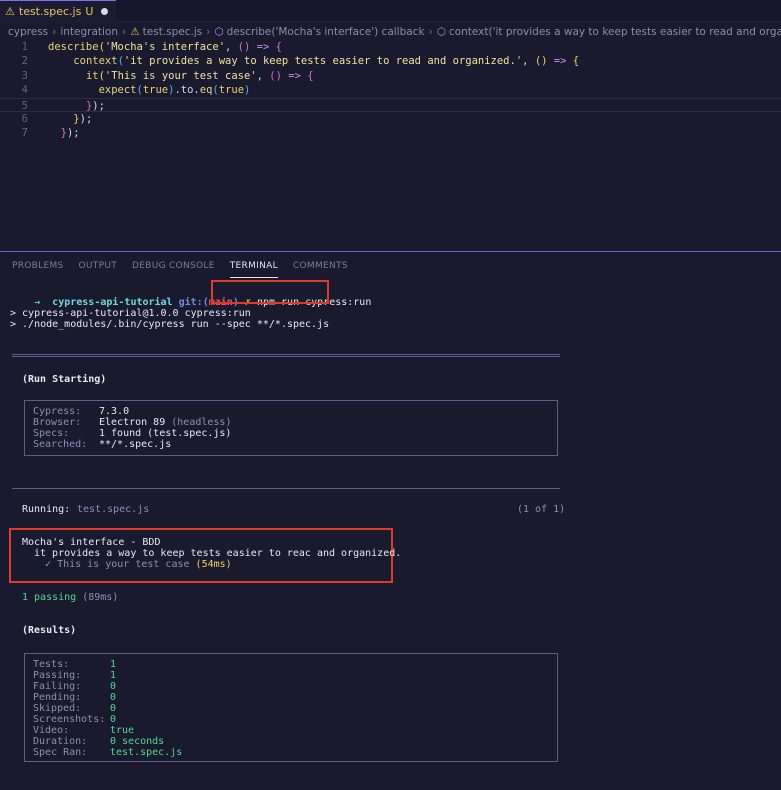 This screenshot has height=790, width=781. What do you see at coordinates (390, 119) in the screenshot?
I see `code-line: 6 });` at bounding box center [390, 119].